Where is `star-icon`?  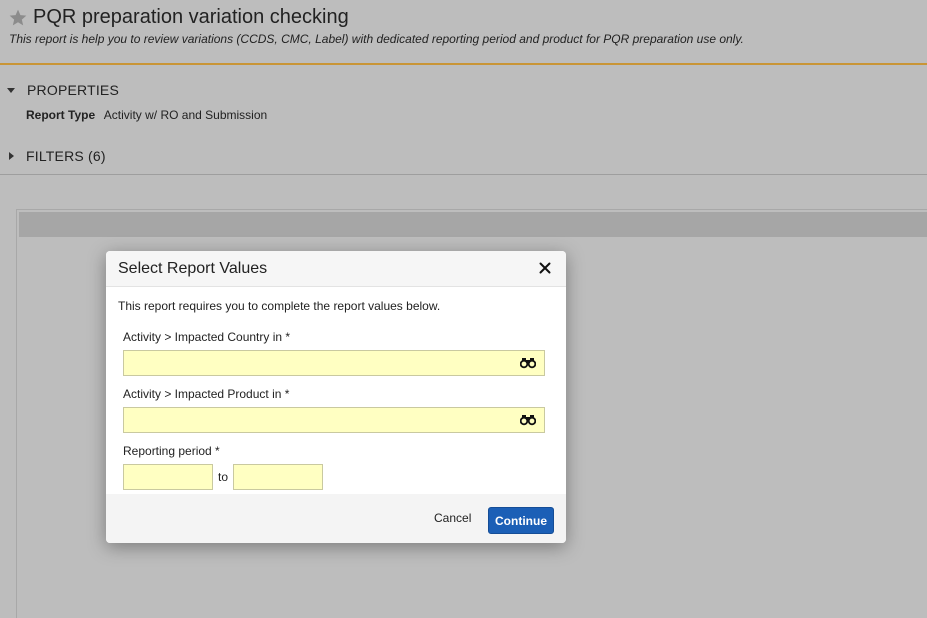 star-icon is located at coordinates (18, 18).